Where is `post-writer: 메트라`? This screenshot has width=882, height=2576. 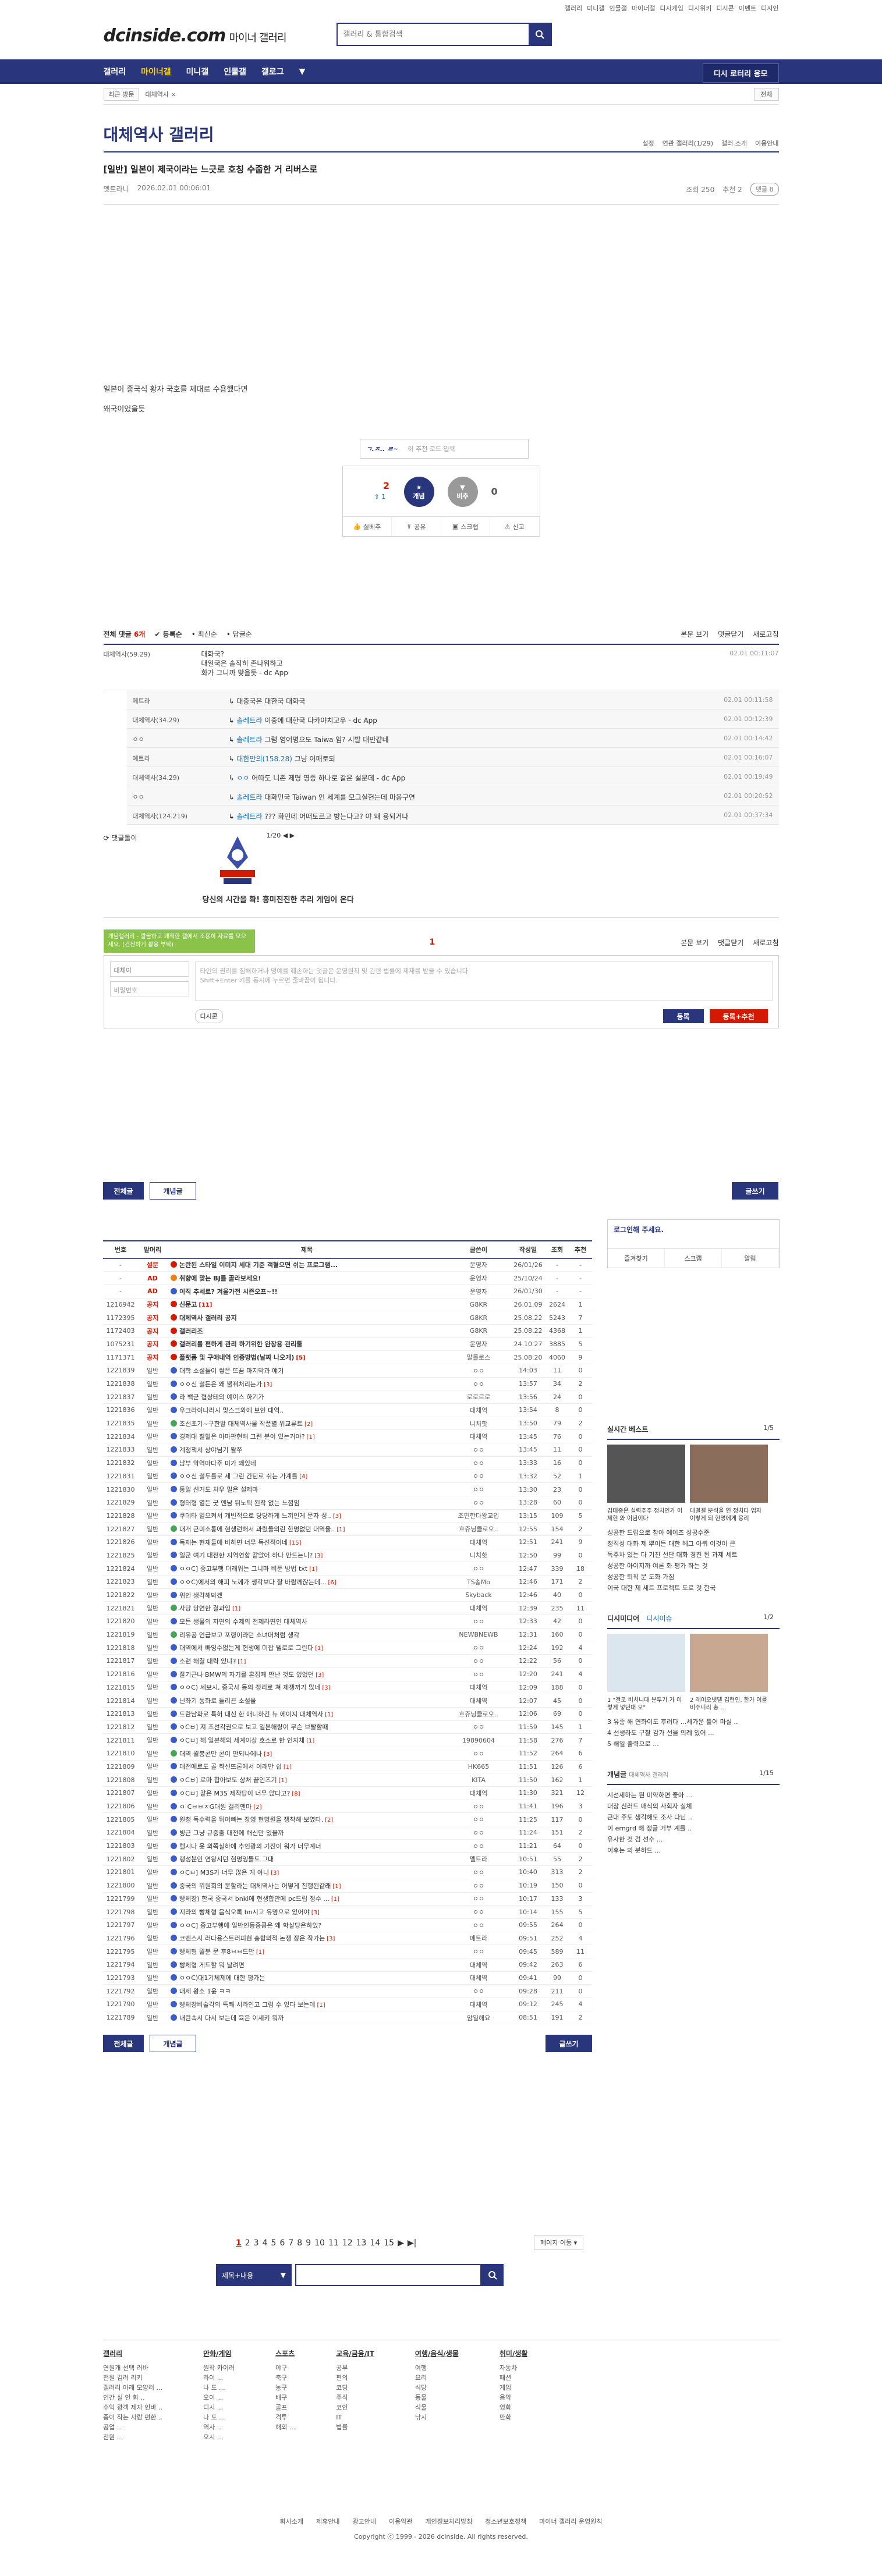
post-writer: 메트라 is located at coordinates (479, 1939).